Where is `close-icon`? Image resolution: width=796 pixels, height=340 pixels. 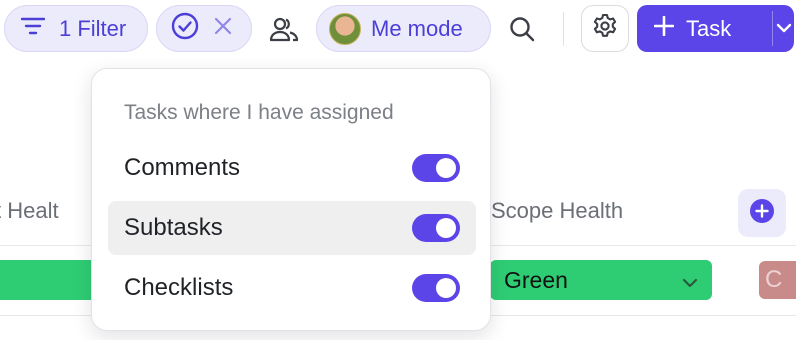 close-icon is located at coordinates (223, 29).